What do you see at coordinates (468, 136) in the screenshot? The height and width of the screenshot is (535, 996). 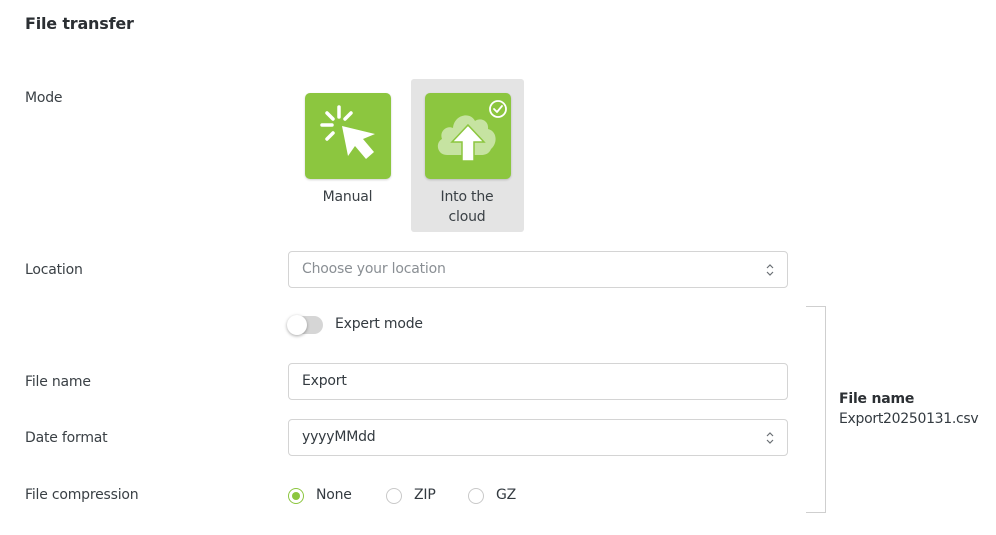 I see `cloud-tile` at bounding box center [468, 136].